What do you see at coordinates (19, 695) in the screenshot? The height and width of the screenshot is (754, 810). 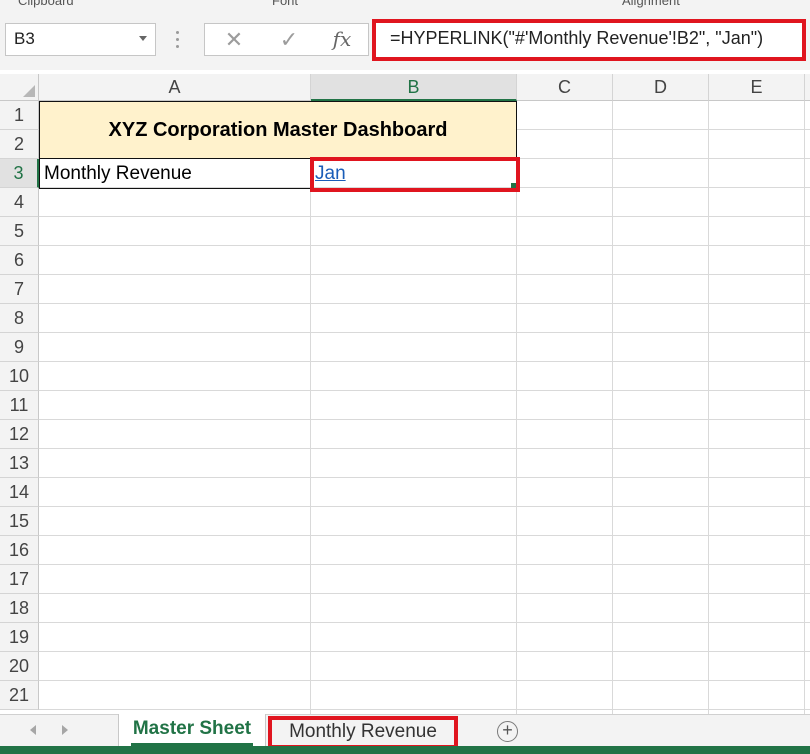 I see `row-header-21: 21` at bounding box center [19, 695].